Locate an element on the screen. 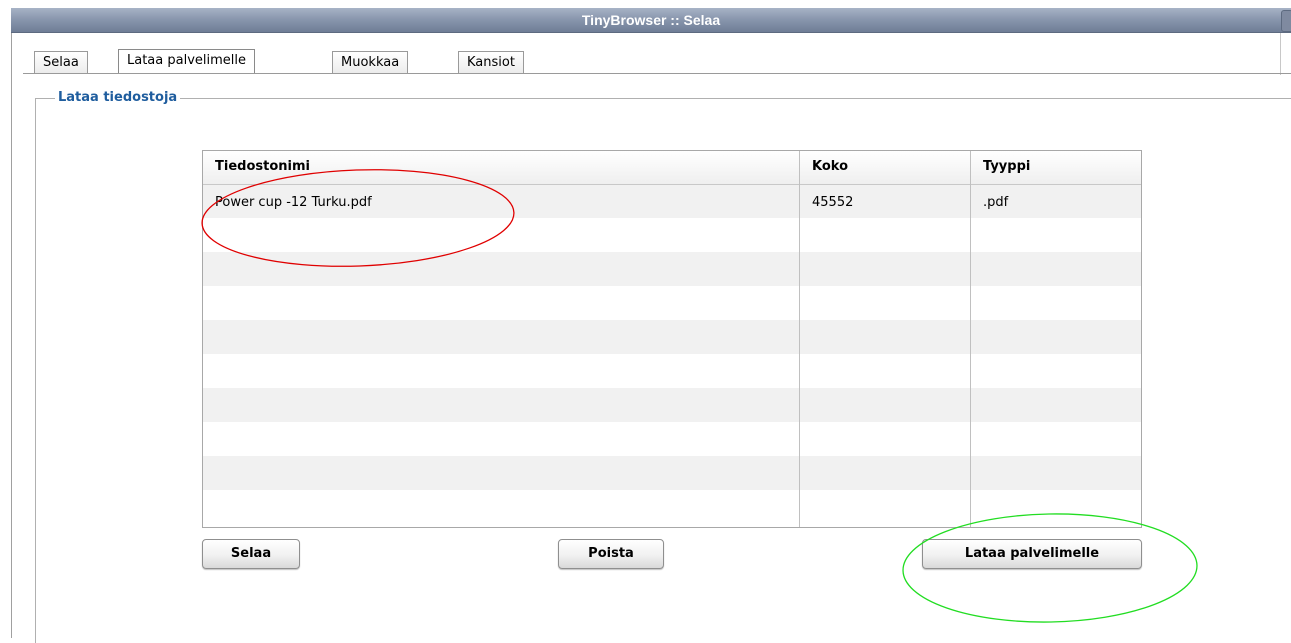 This screenshot has width=1291, height=643. column-header-size: Koko is located at coordinates (830, 166).